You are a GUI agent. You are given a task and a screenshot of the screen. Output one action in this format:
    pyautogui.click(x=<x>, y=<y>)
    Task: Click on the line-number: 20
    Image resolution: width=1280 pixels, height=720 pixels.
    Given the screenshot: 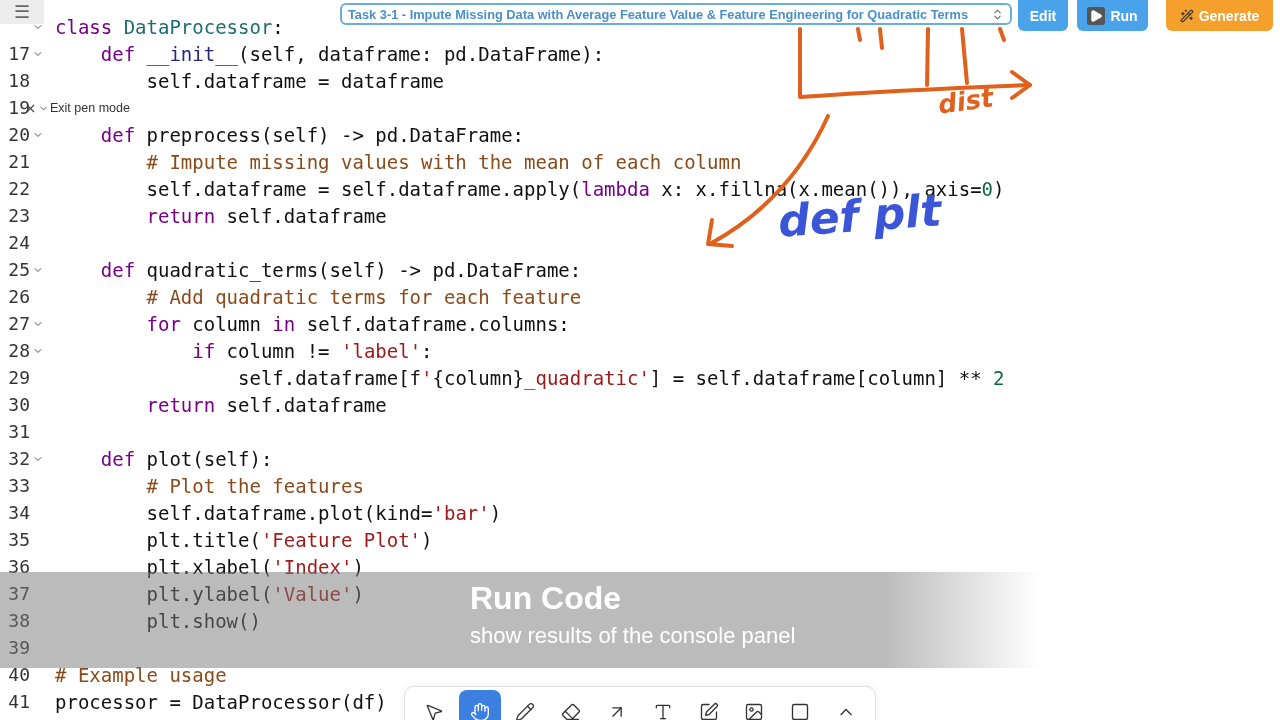 What is the action you would take?
    pyautogui.click(x=19, y=134)
    